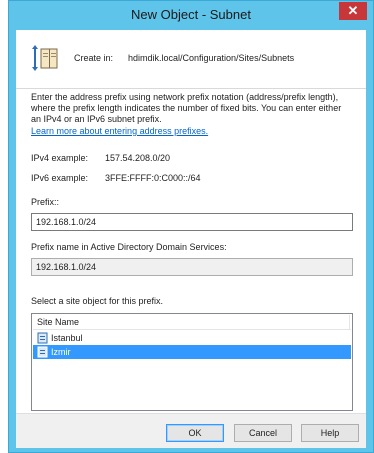  I want to click on site-name: Istanbul, so click(67, 338).